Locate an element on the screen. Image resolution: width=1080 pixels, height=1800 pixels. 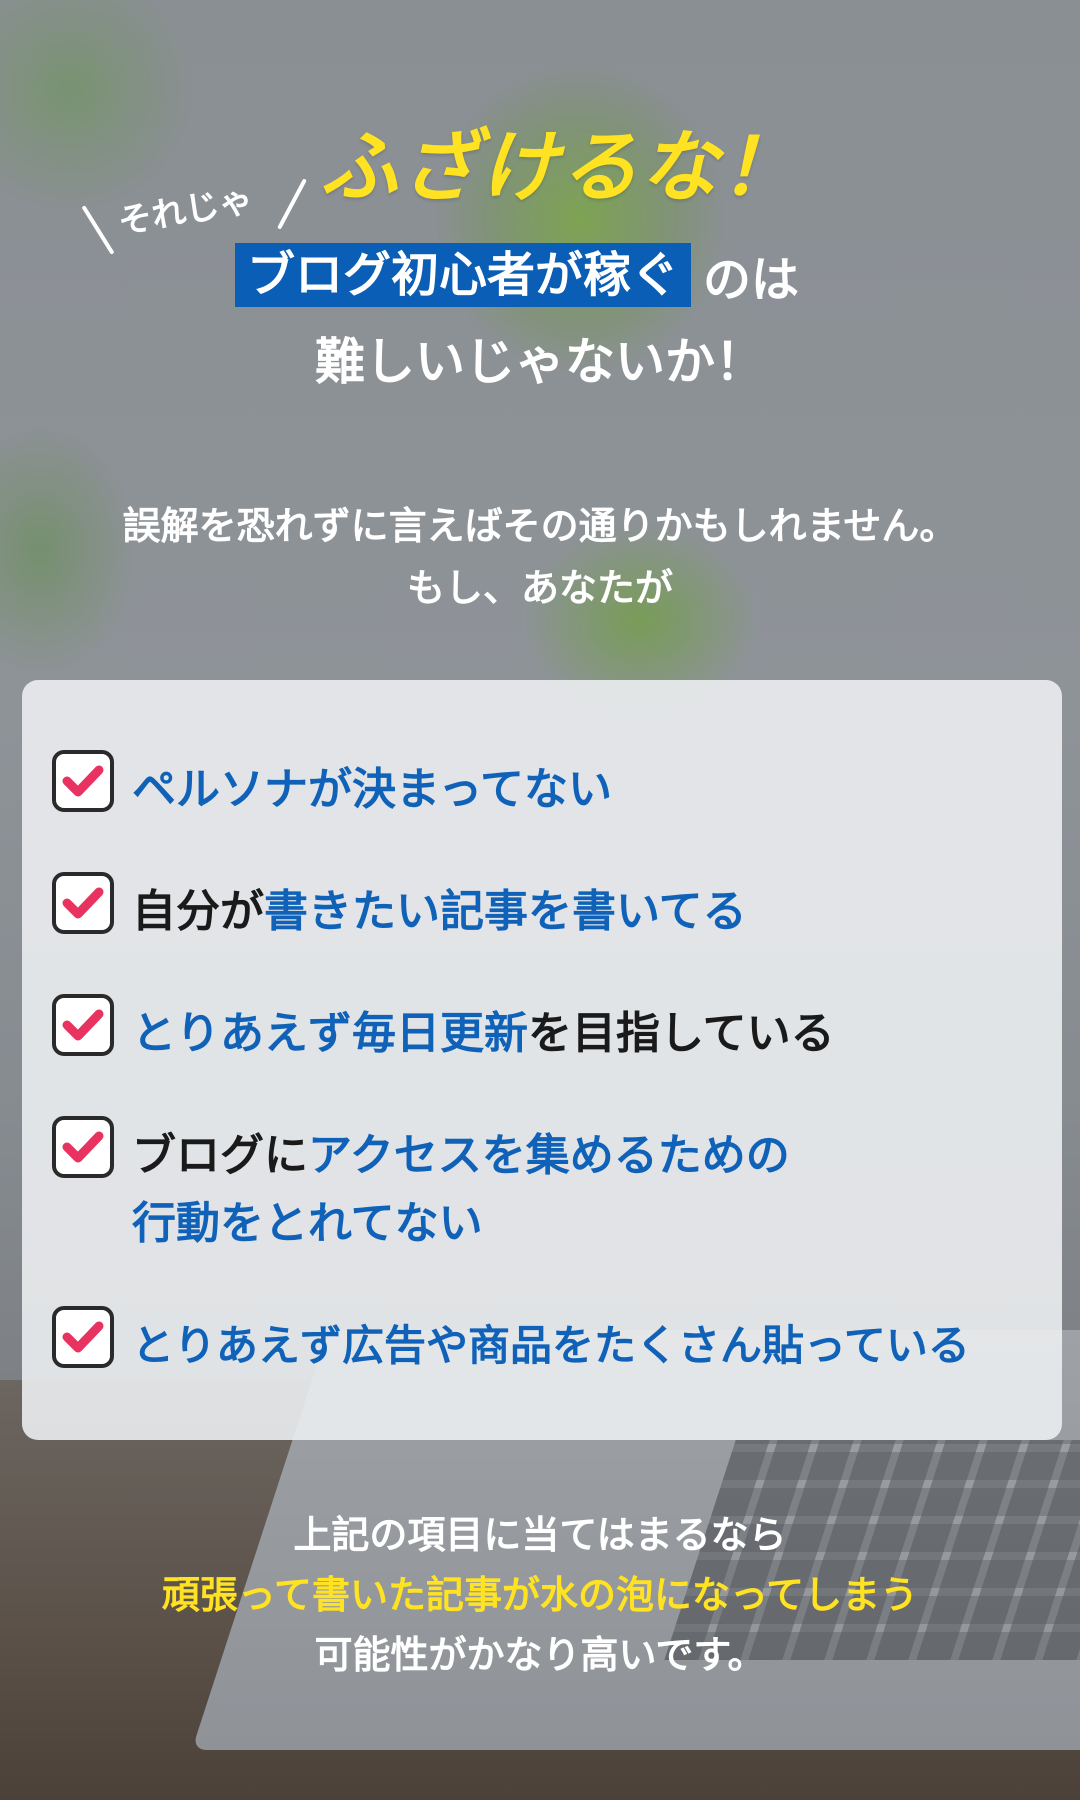
closing-line3: 可能性がかなり高いです。 is located at coordinates (540, 1655).